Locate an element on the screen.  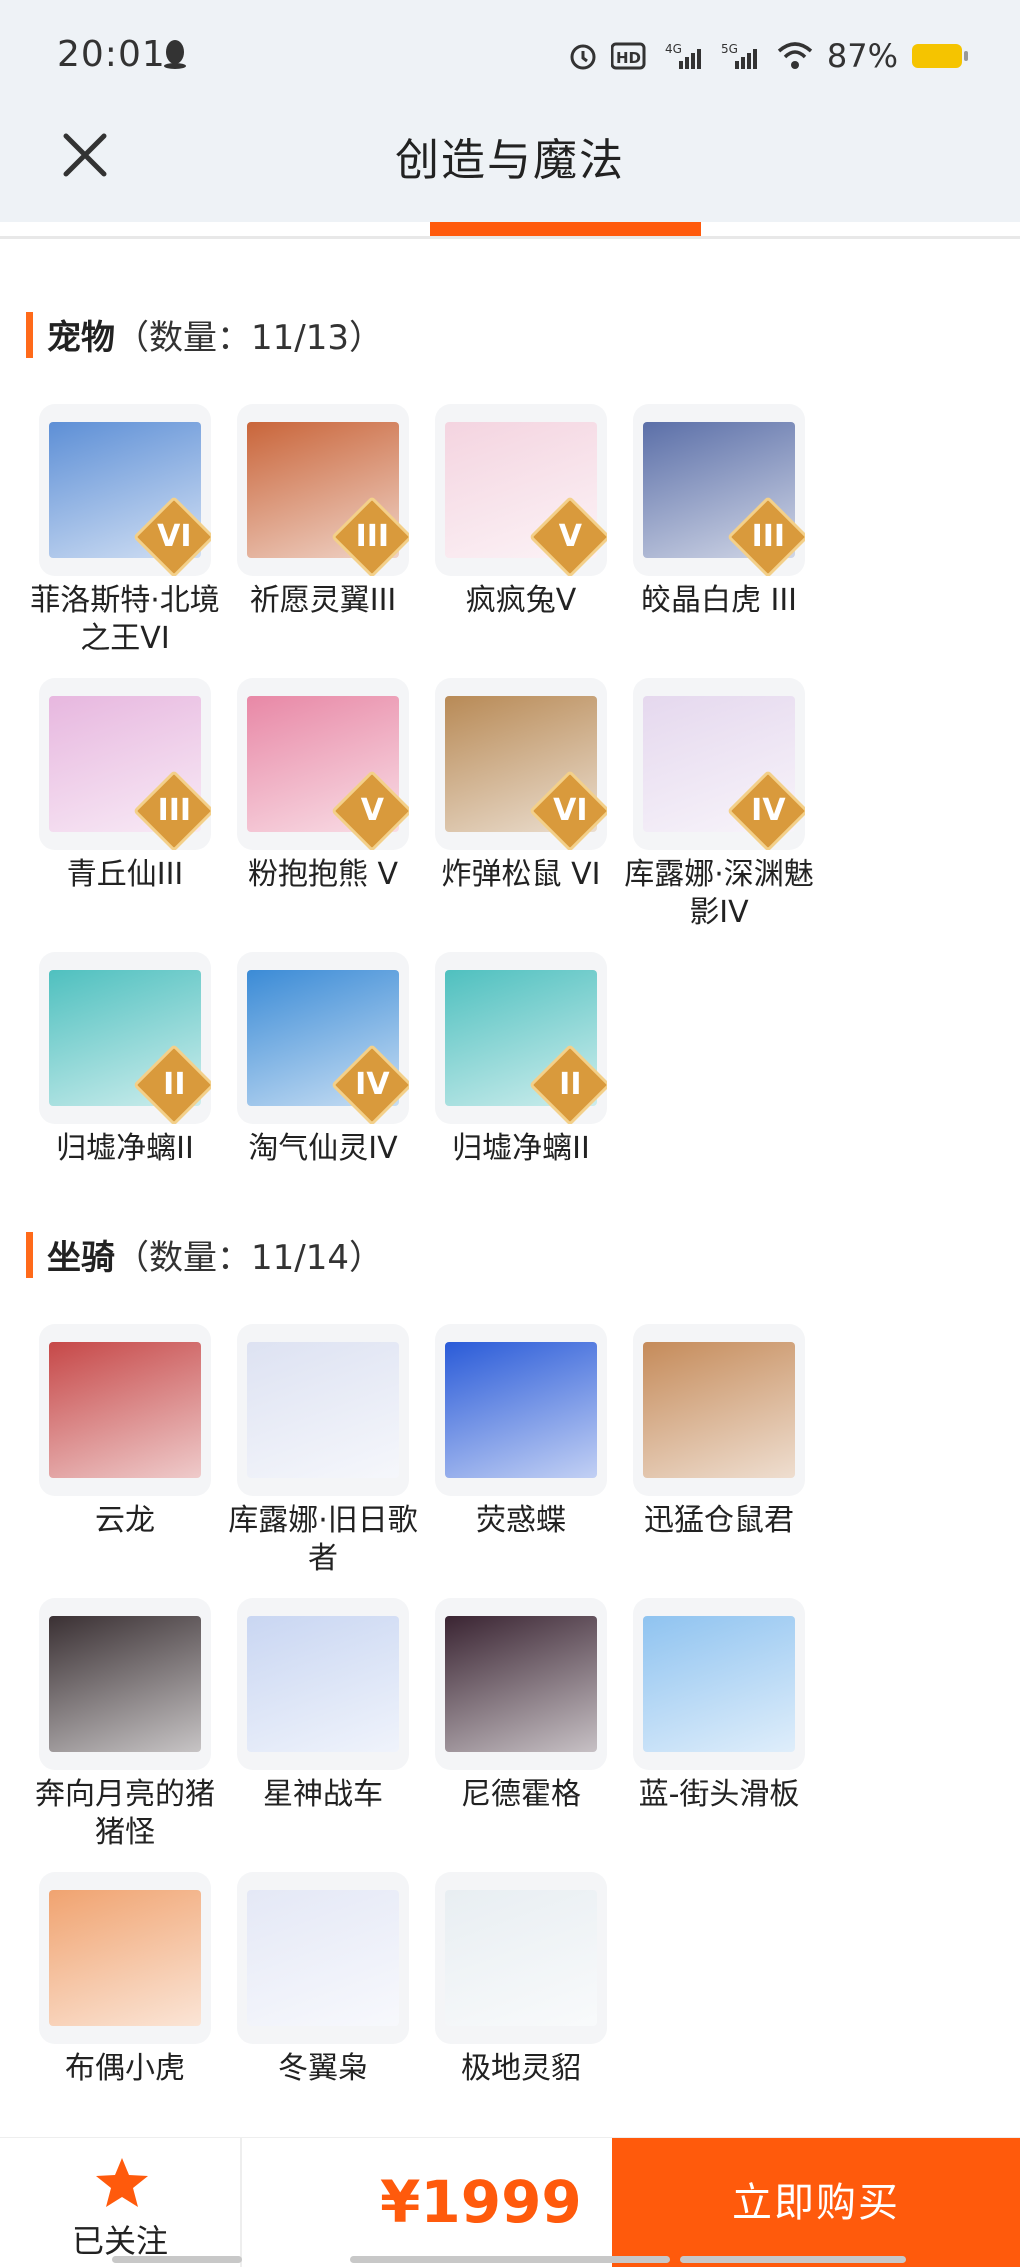
section-title-pets: 宠物 （数量：11/13） is located at coordinates (204, 334).